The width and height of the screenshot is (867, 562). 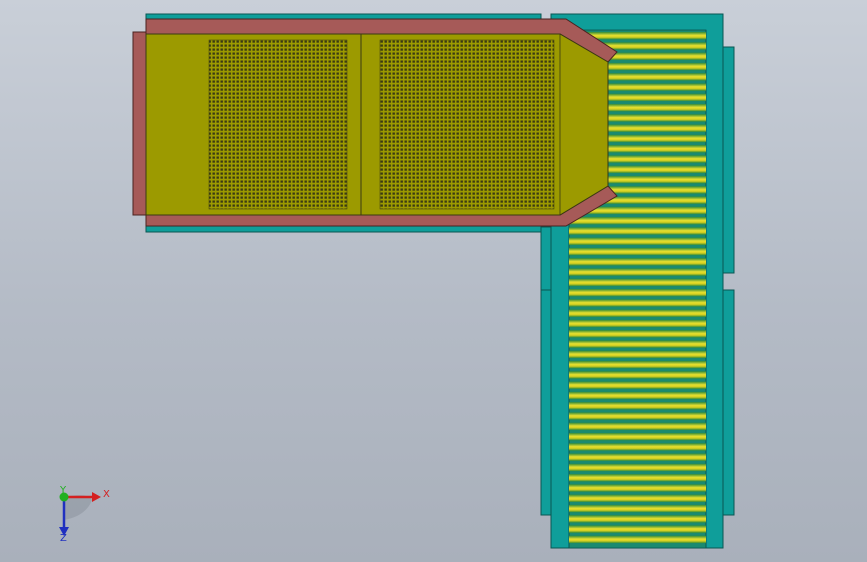 I want to click on x-axis-label: X, so click(x=106, y=494).